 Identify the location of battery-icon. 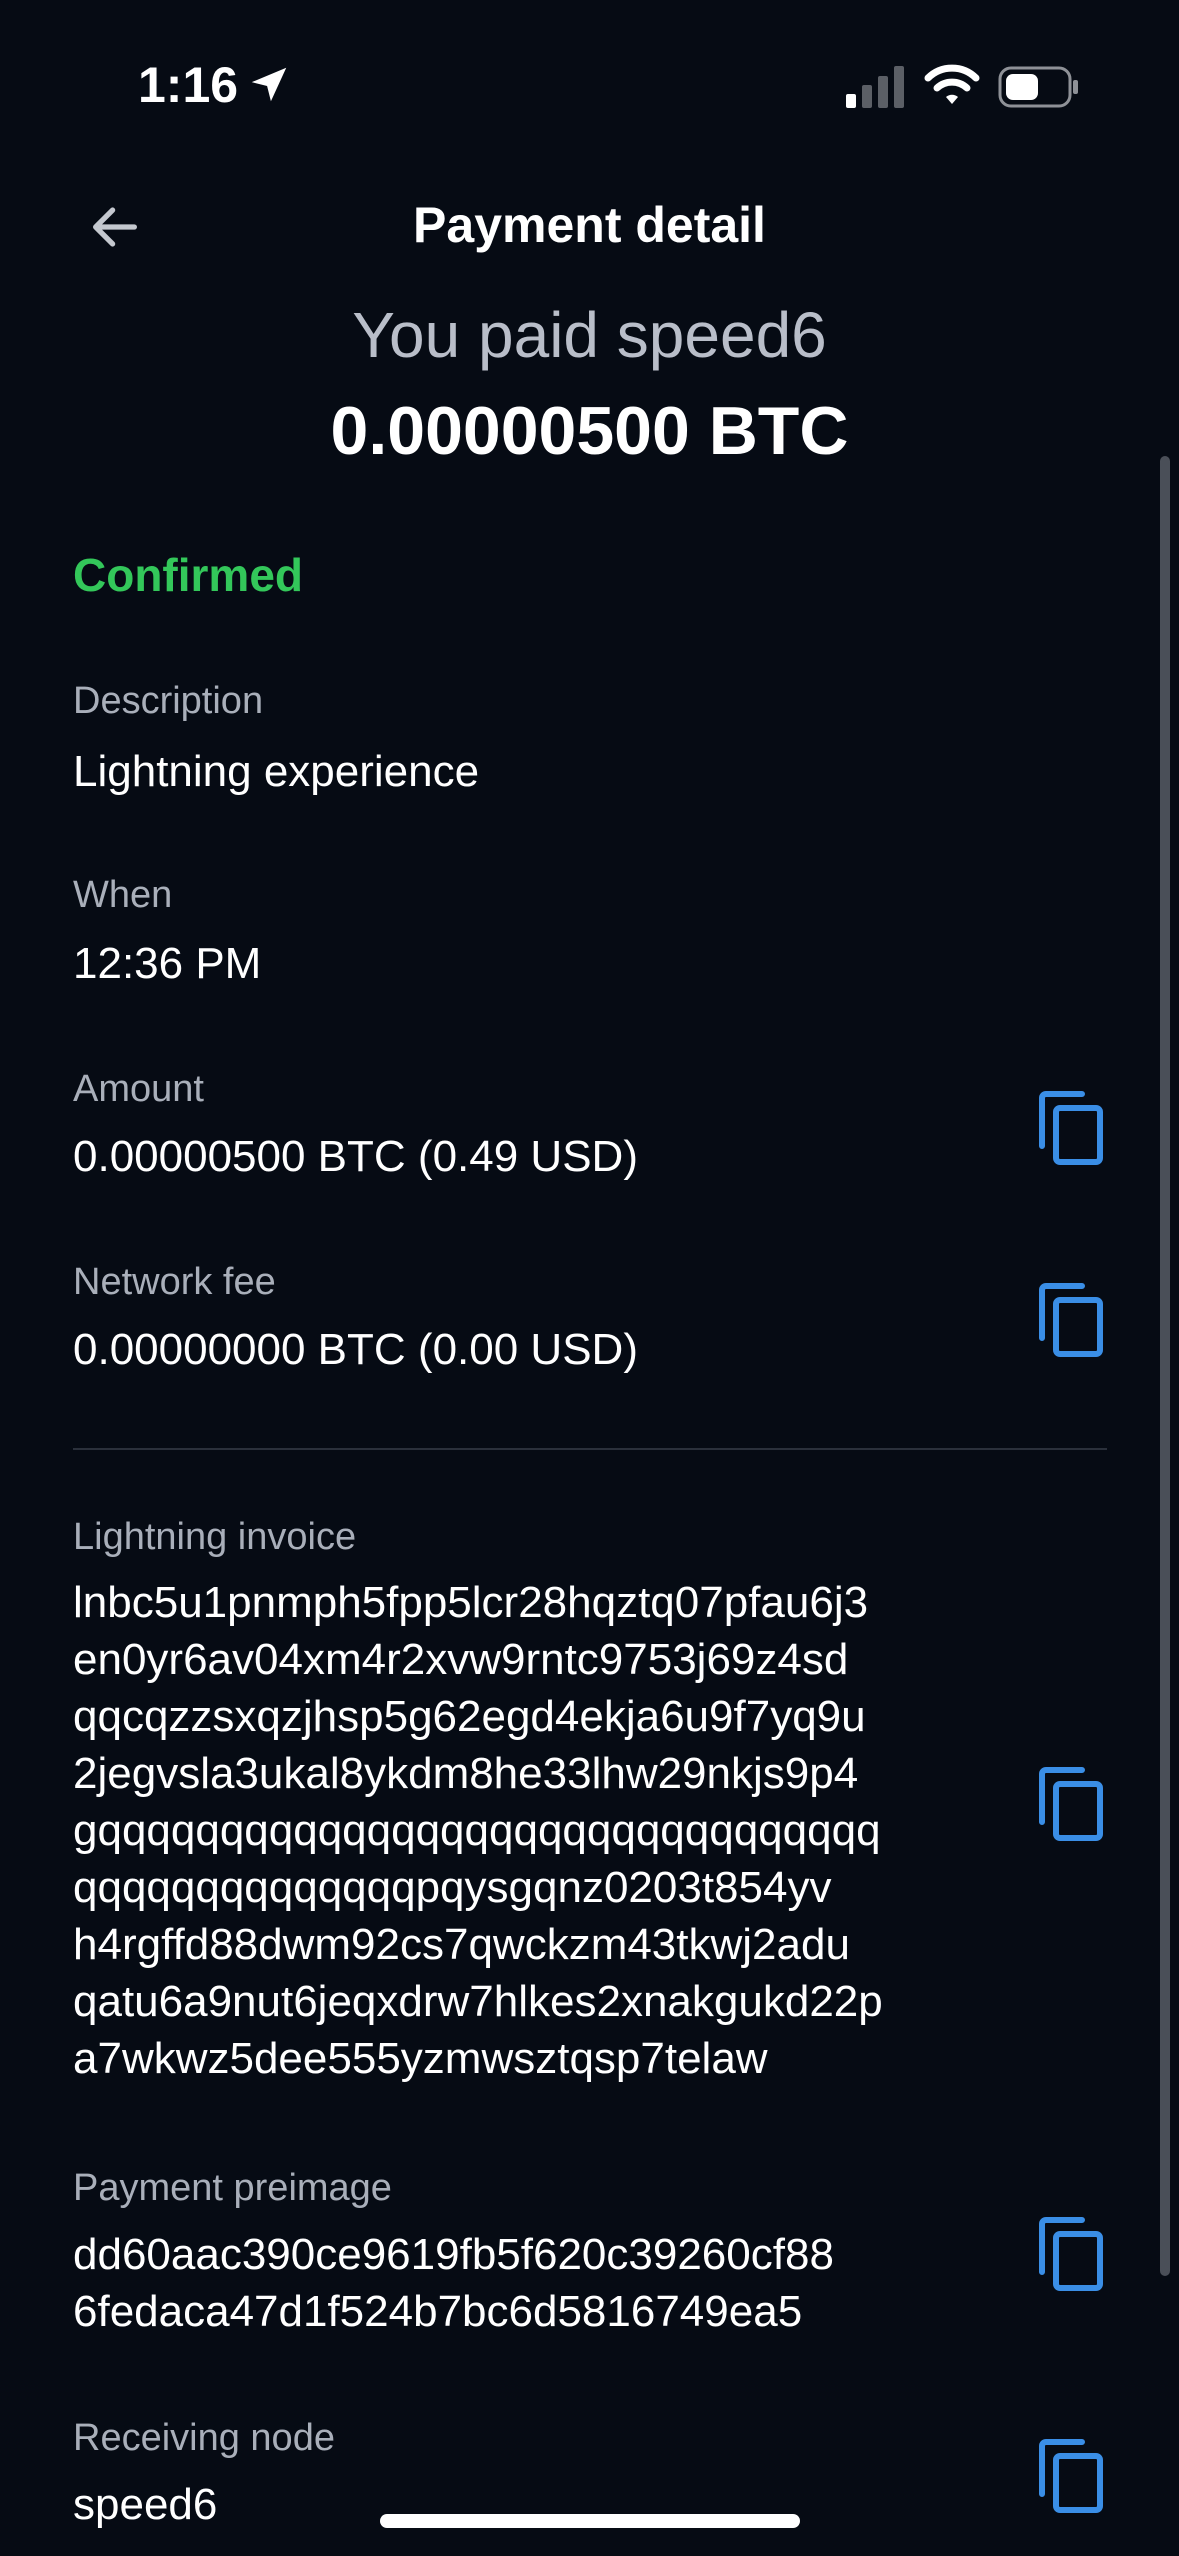
(1038, 87).